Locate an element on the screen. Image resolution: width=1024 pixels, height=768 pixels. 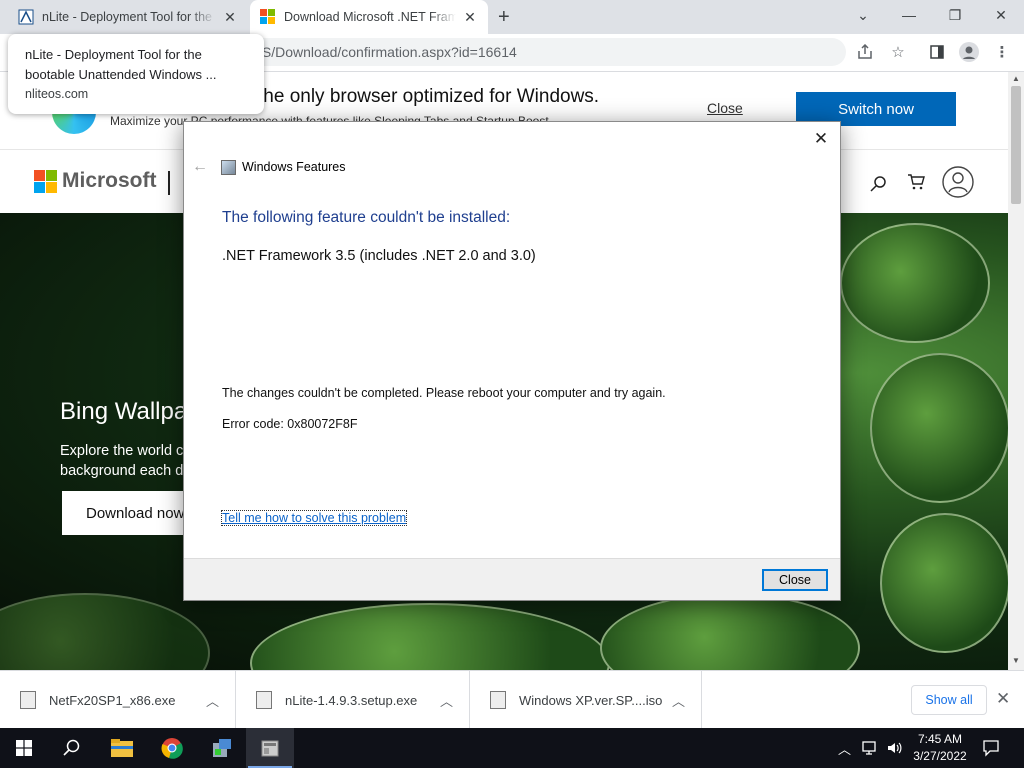
dialog-title: Windows Features is located at coordinates (294, 167).